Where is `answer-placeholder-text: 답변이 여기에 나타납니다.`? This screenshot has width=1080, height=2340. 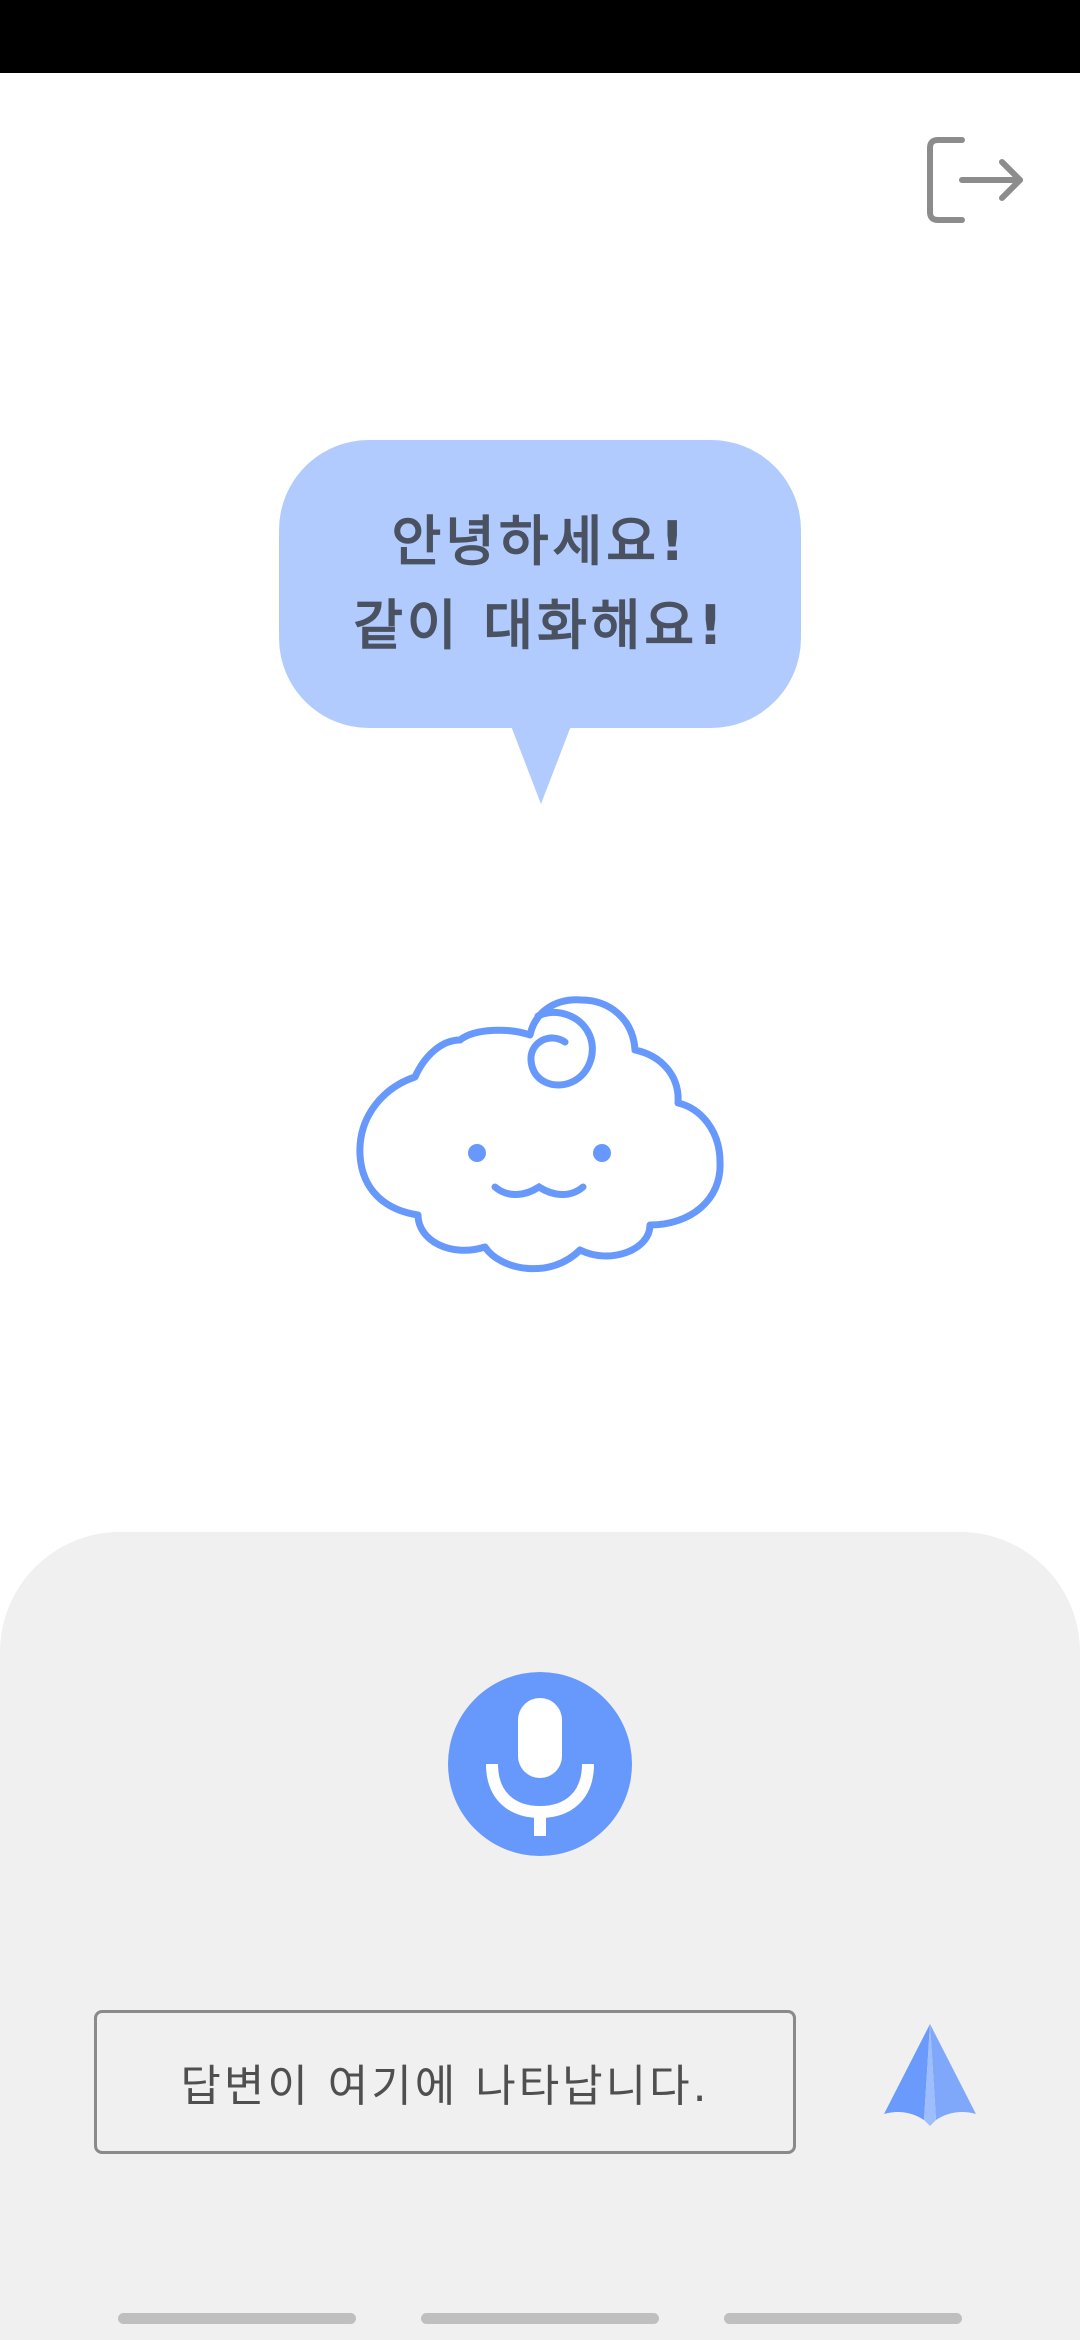 answer-placeholder-text: 답변이 여기에 나타납니다. is located at coordinates (445, 2086).